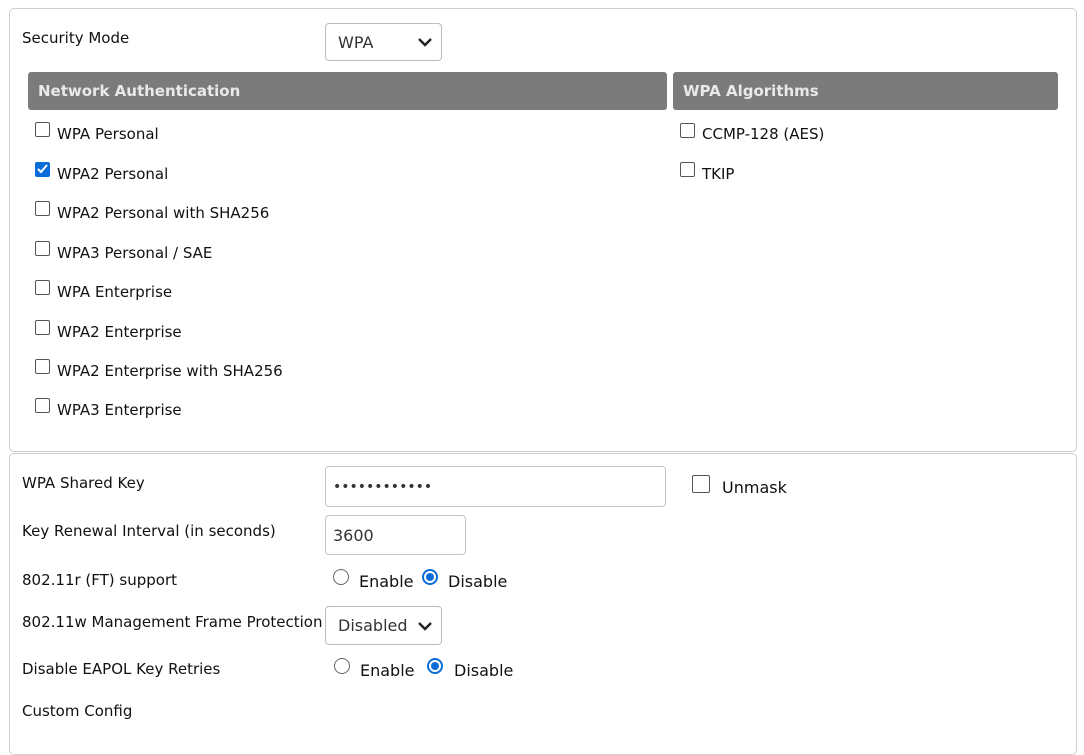 This screenshot has width=1084, height=755. What do you see at coordinates (113, 174) in the screenshot?
I see `label-wpa2-personal: WPA2 Personal` at bounding box center [113, 174].